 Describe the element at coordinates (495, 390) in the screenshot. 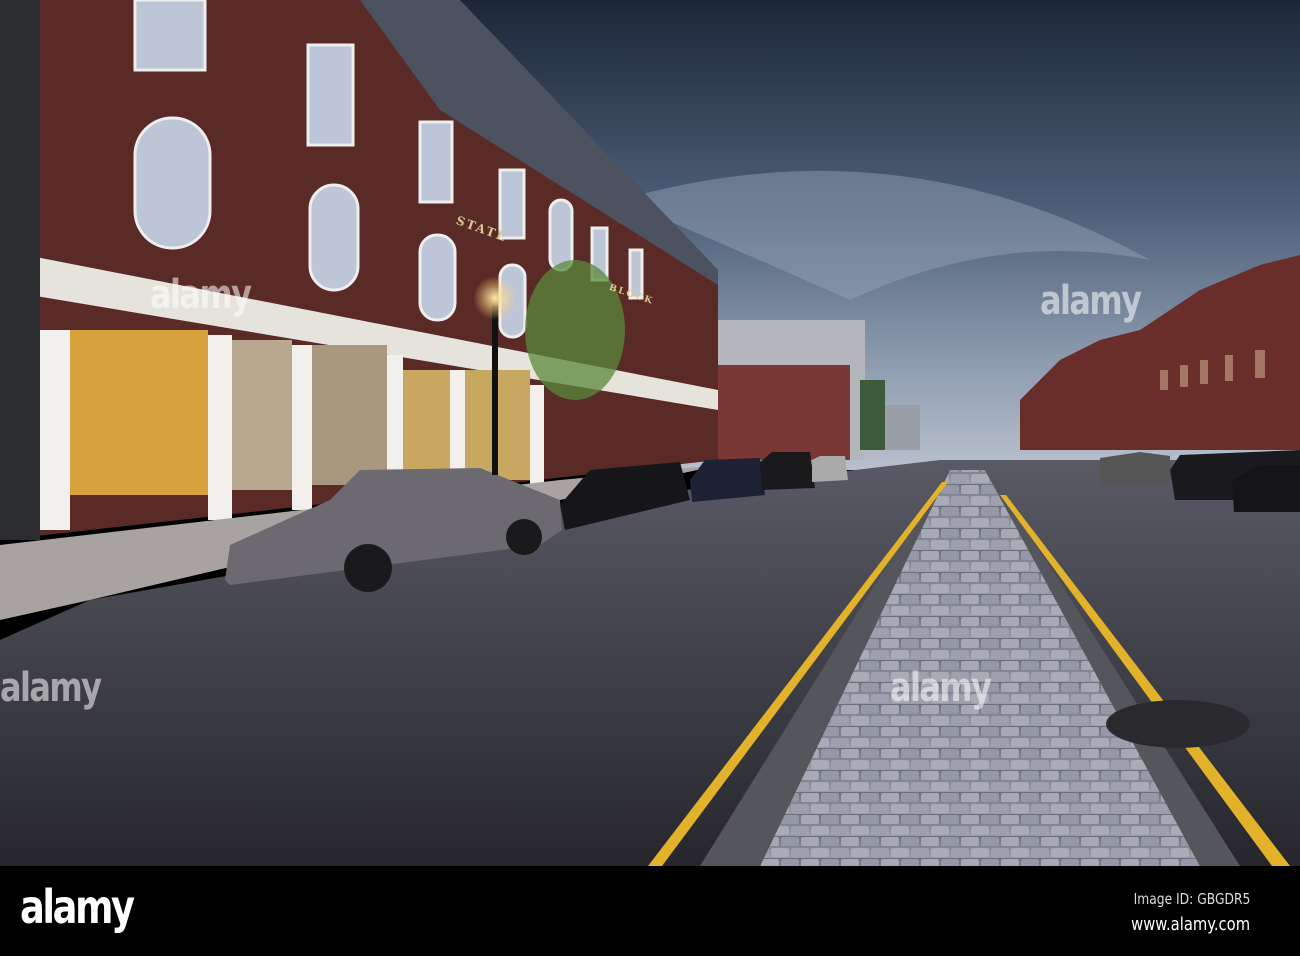

I see `street-lamp` at that location.